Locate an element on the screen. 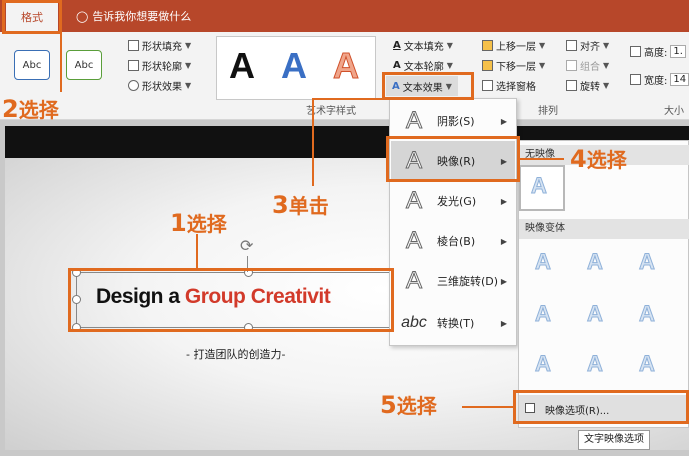  height-value: 1. is located at coordinates (678, 51).